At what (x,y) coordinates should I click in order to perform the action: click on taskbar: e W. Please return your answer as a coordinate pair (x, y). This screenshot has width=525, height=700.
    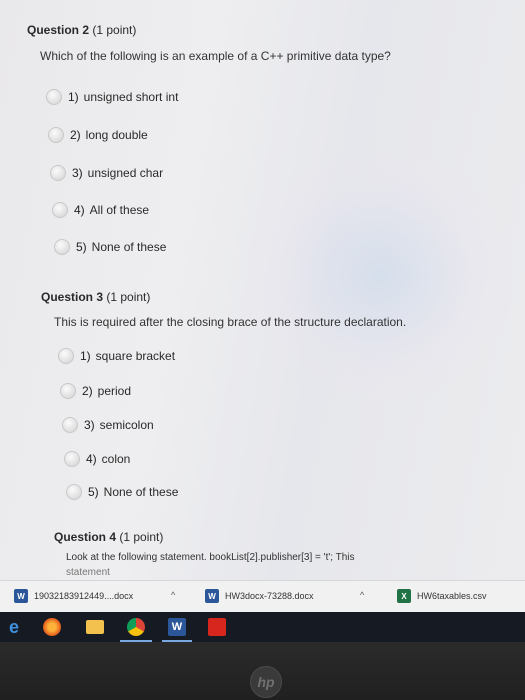
    Looking at the image, I should click on (262, 627).